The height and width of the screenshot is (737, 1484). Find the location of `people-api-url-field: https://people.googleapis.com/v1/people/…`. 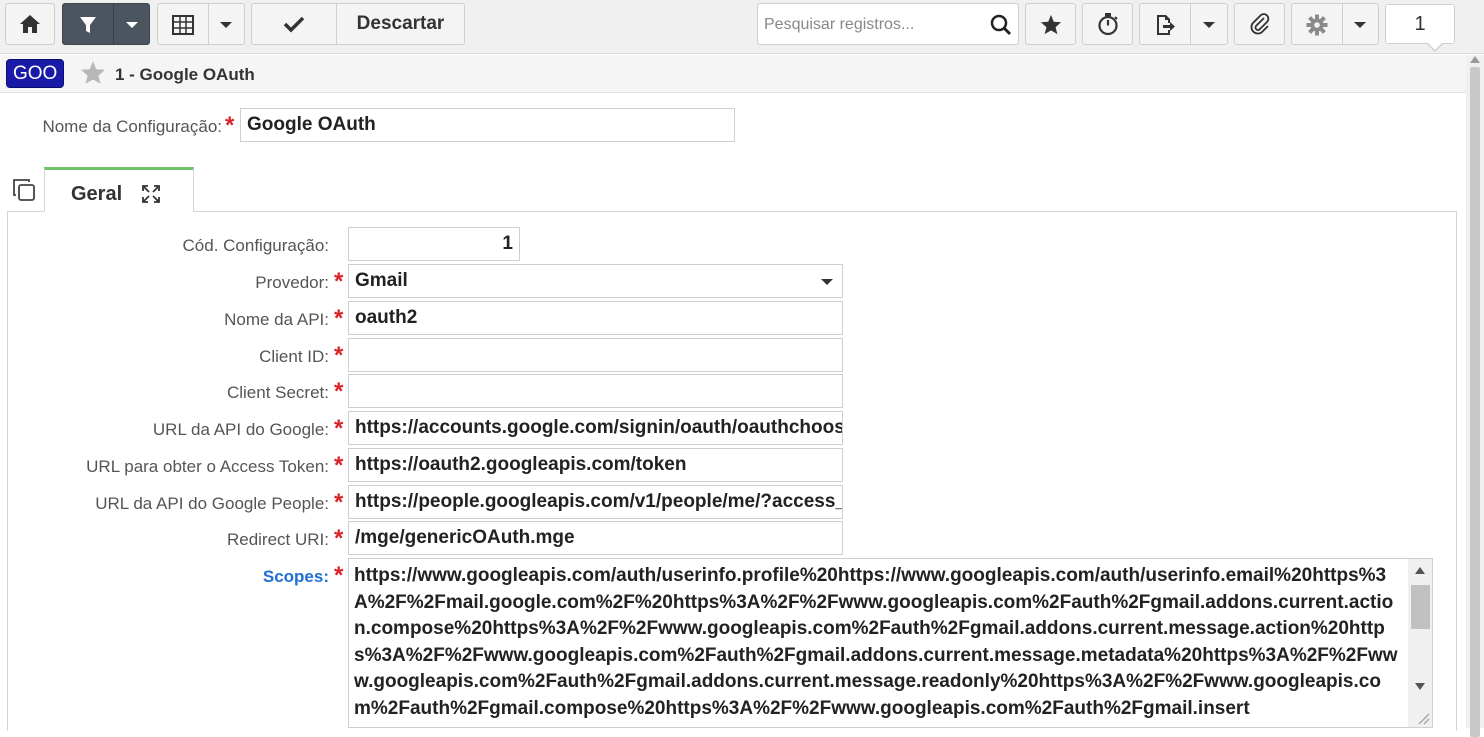

people-api-url-field: https://people.googleapis.com/v1/people/… is located at coordinates (595, 502).